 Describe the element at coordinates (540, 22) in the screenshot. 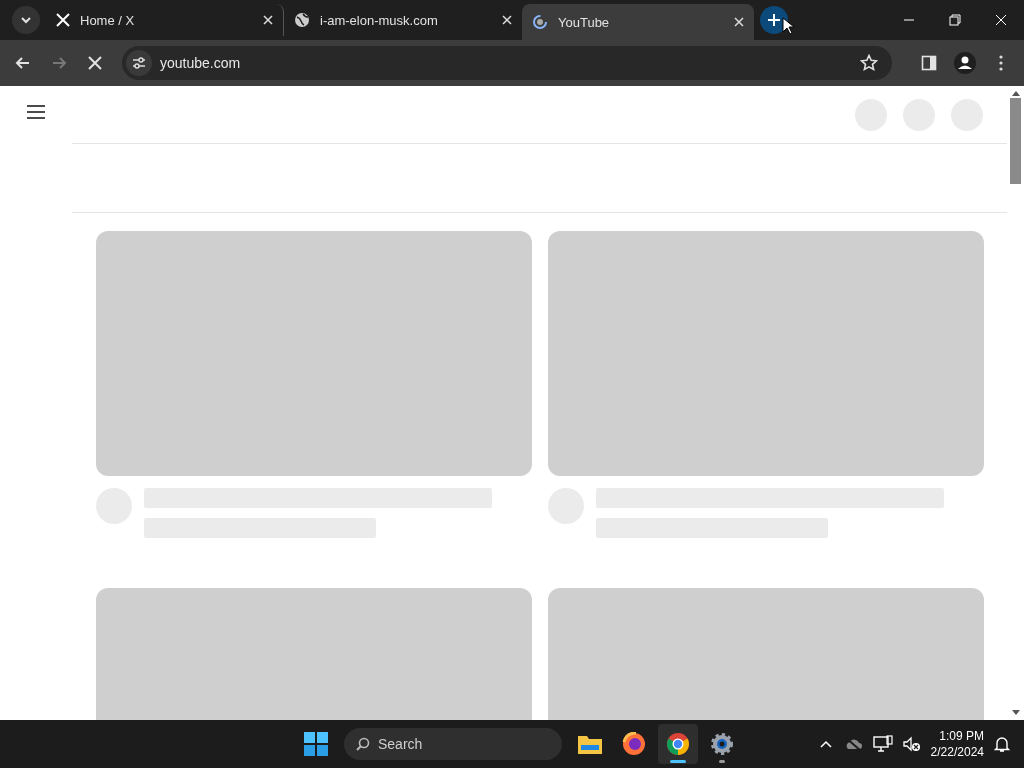

I see `loading-spinner-icon` at that location.